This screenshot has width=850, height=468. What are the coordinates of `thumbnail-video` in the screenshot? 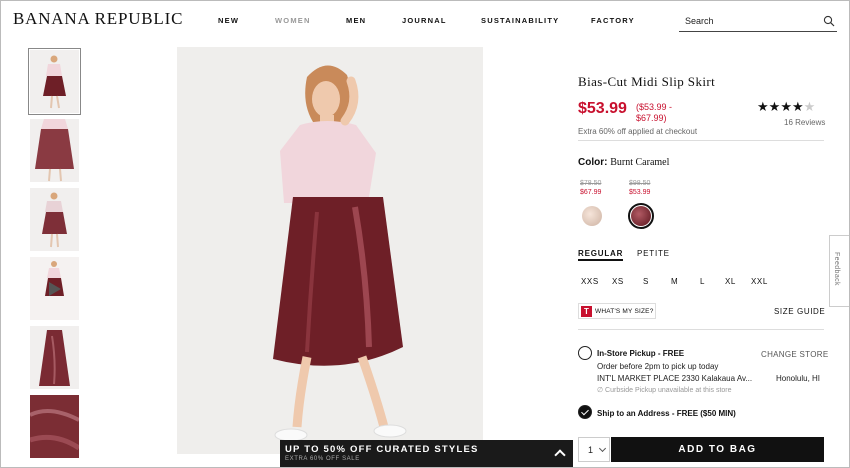 It's located at (54, 288).